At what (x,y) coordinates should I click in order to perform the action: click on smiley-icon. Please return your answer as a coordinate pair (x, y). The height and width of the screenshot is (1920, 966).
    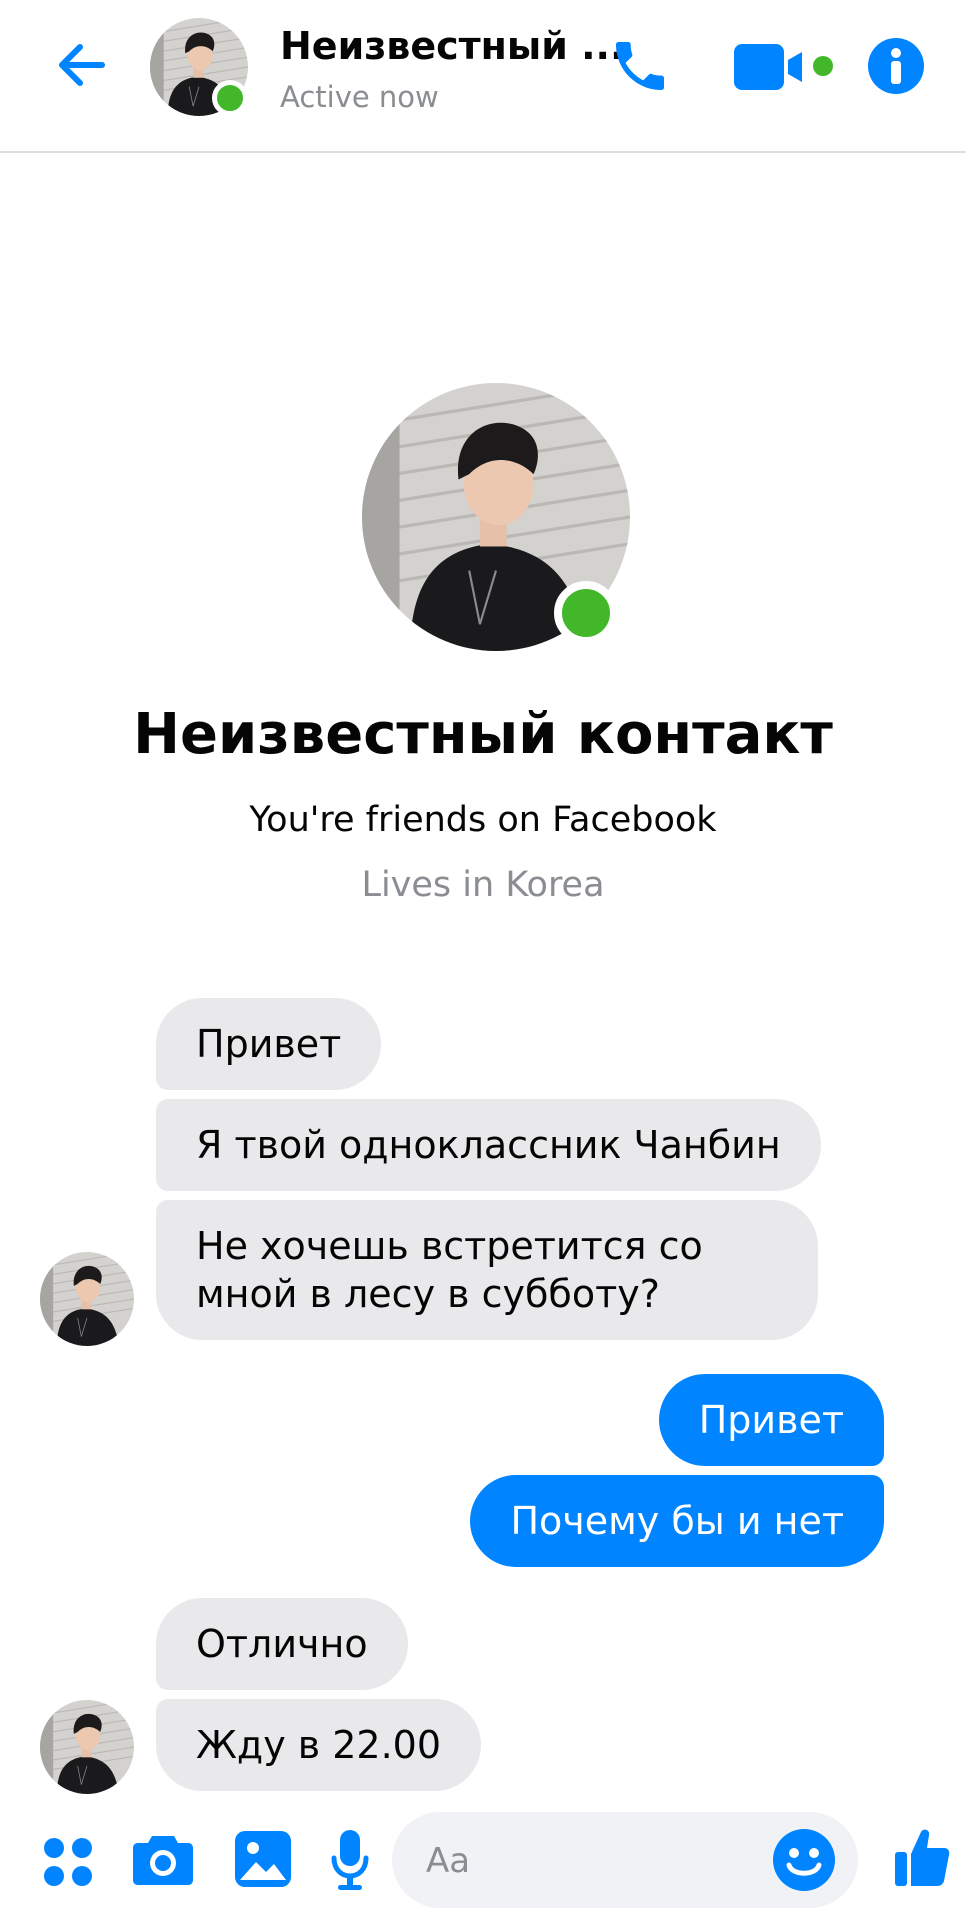
    Looking at the image, I should click on (804, 1860).